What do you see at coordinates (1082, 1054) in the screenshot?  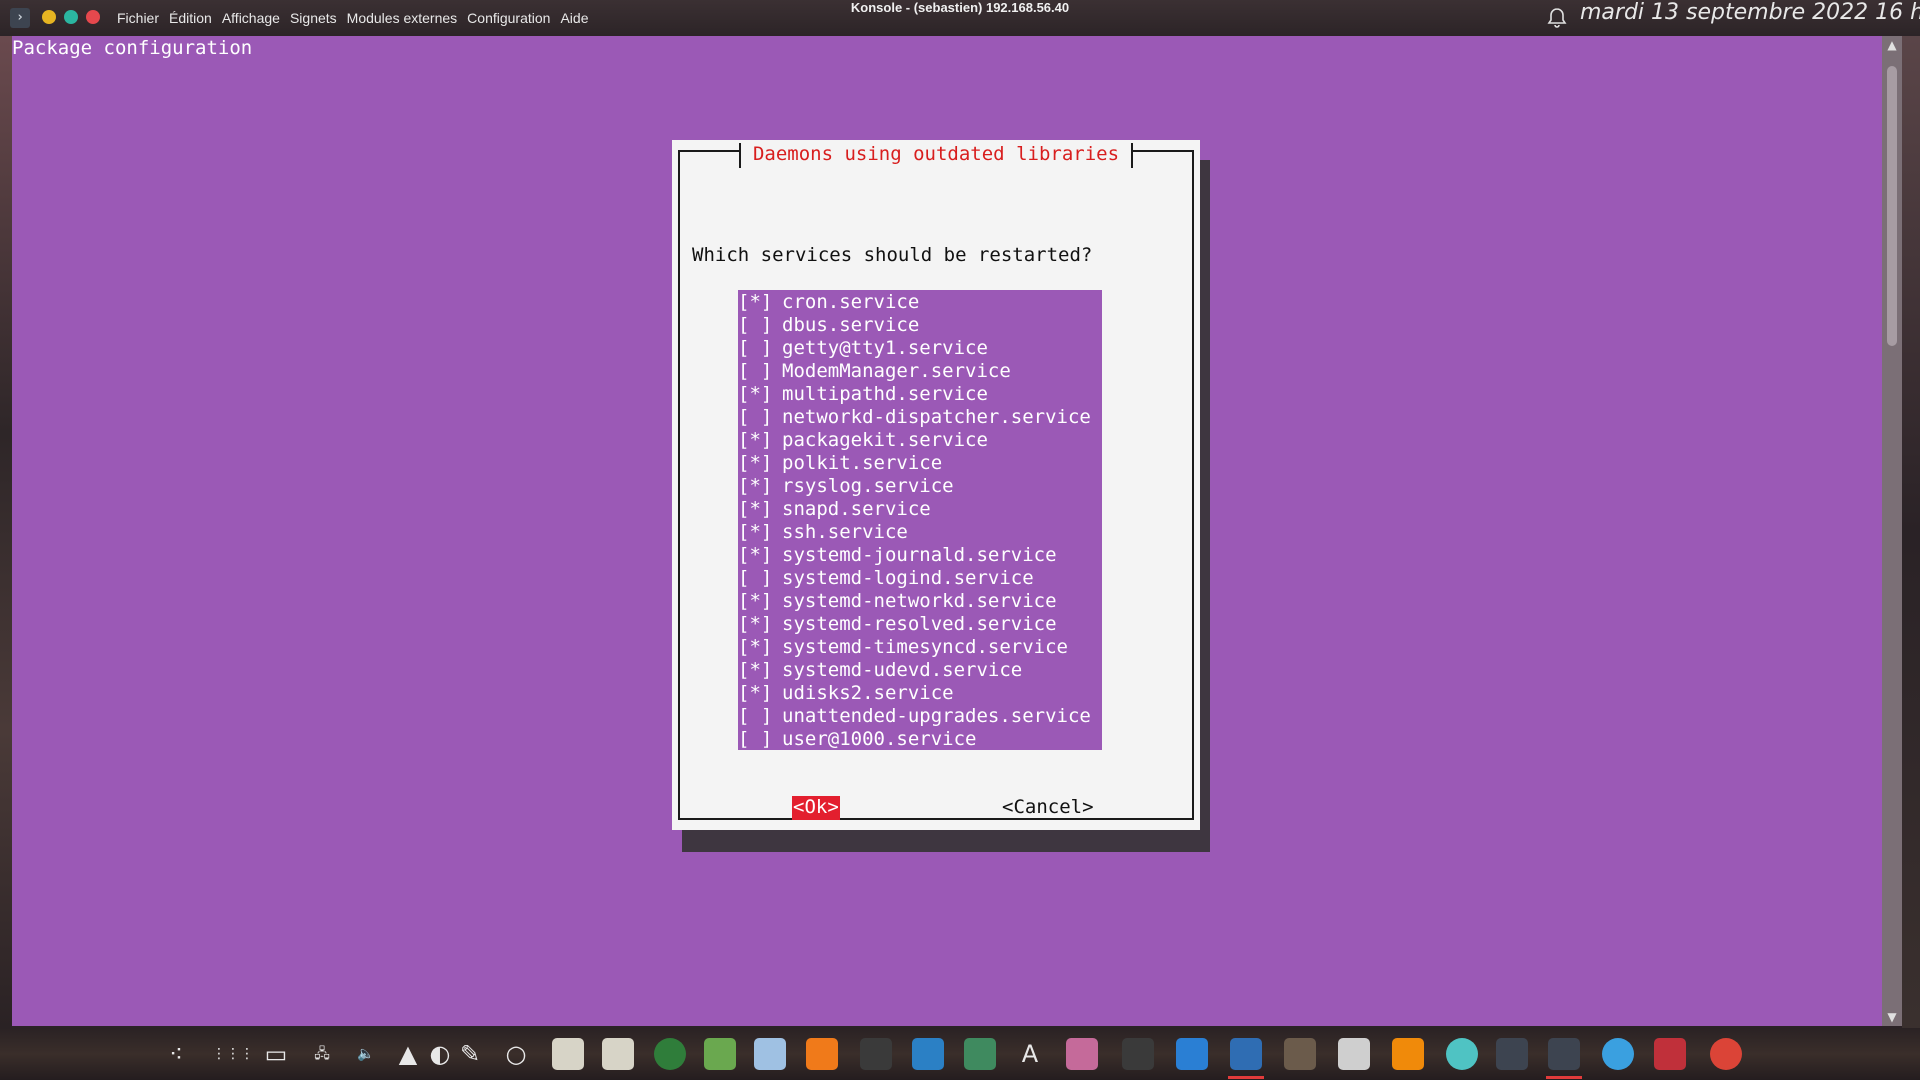 I see `remote-desktop-icon` at bounding box center [1082, 1054].